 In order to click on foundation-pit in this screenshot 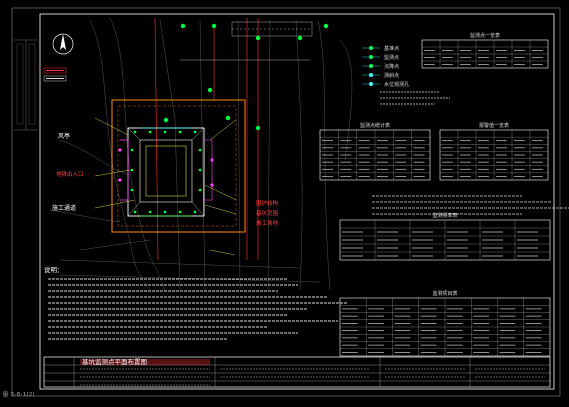, I will do `click(166, 172)`.